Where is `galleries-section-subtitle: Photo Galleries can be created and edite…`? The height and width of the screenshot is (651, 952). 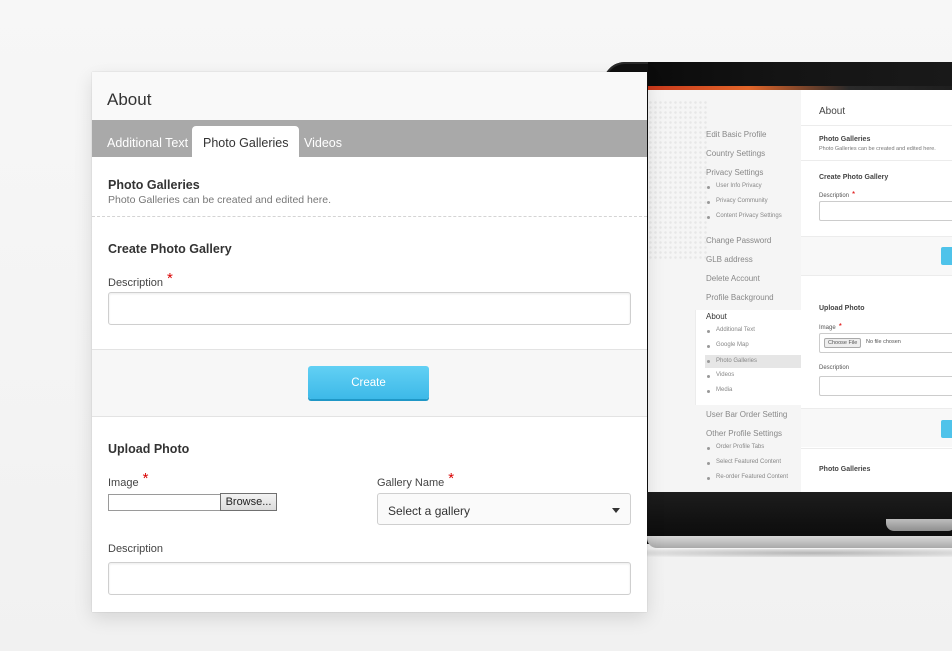 galleries-section-subtitle: Photo Galleries can be created and edite… is located at coordinates (219, 200).